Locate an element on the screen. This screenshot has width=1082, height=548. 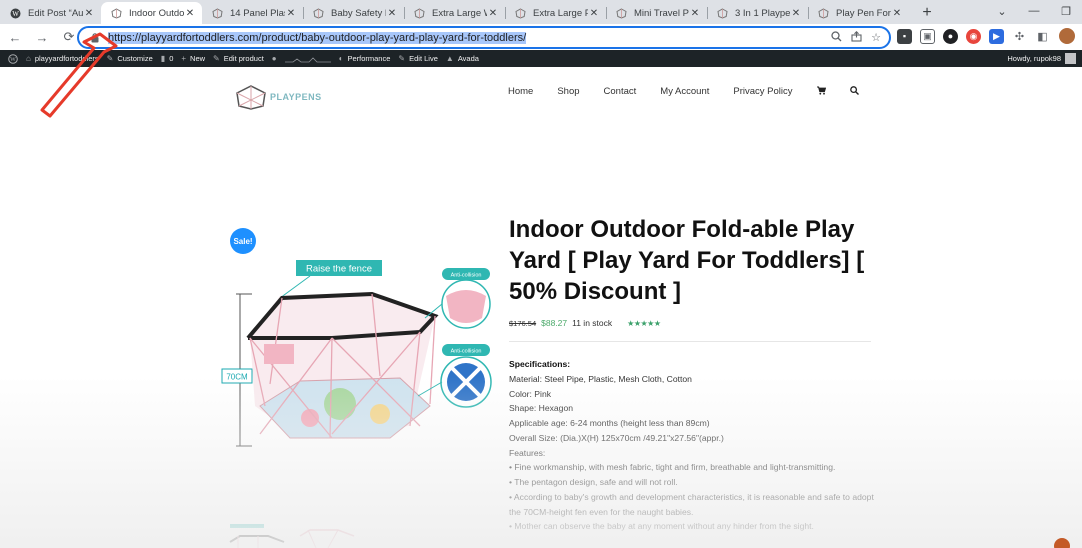
side-panel-icon: ◧ is located at coordinates (1042, 36).